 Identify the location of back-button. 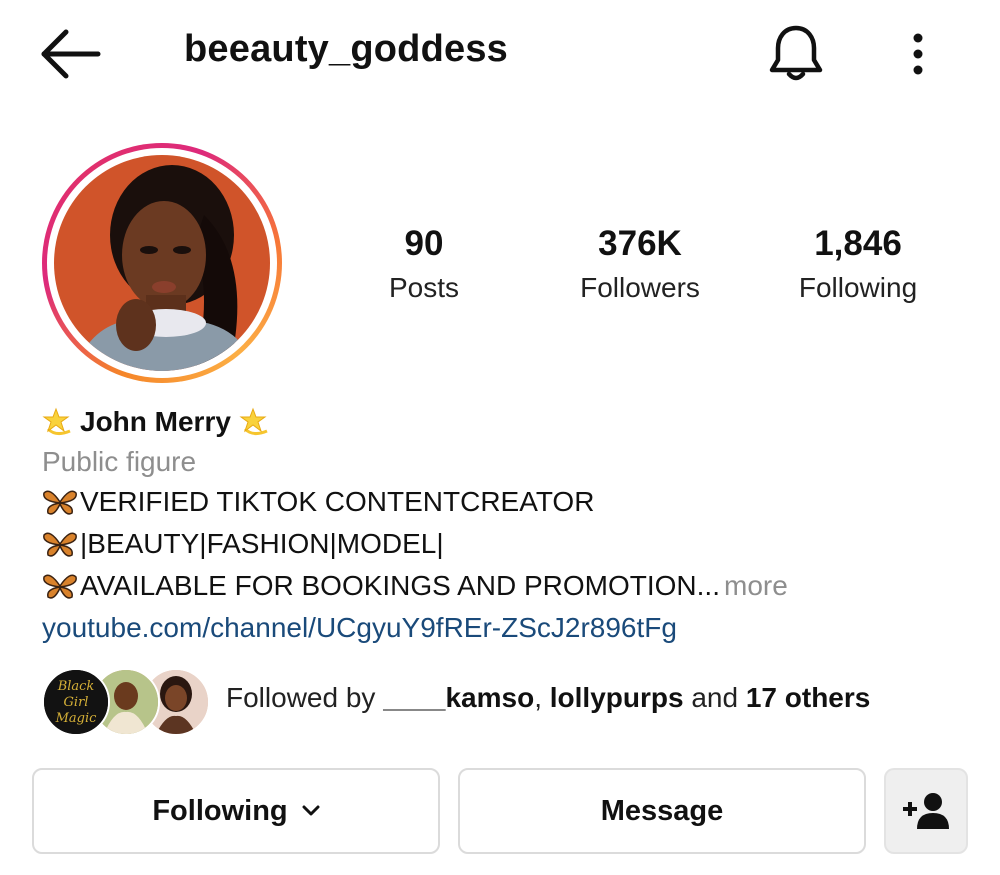
(72, 54).